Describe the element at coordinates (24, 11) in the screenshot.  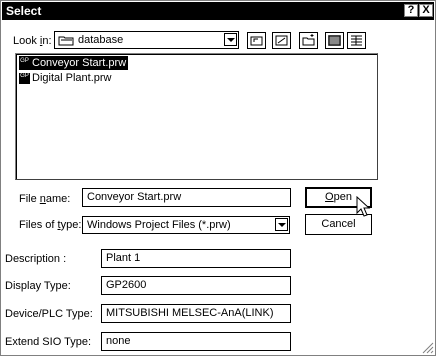
I see `dialog-title: Select` at that location.